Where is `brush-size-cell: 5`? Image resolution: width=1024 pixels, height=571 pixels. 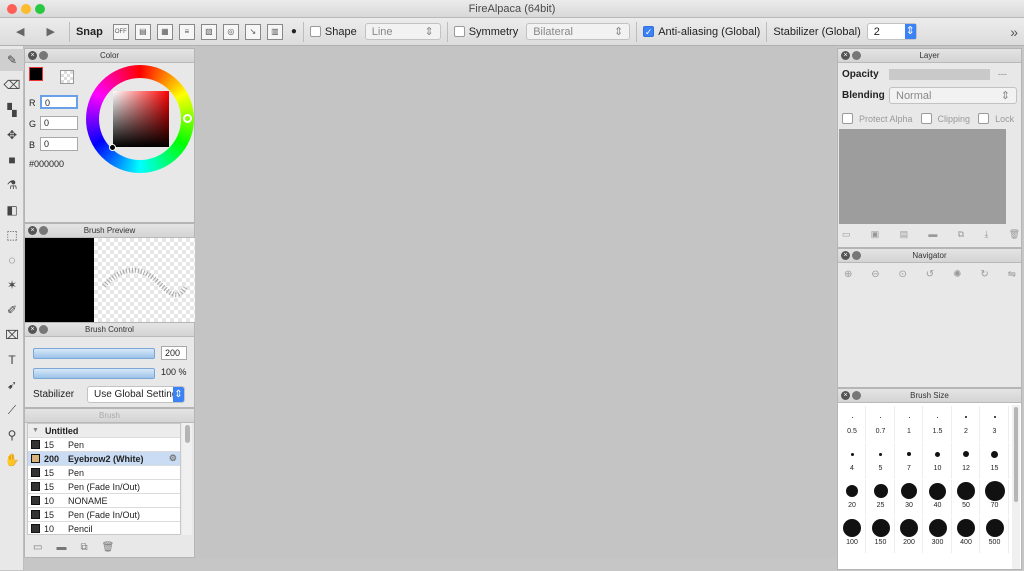 brush-size-cell: 5 is located at coordinates (881, 461).